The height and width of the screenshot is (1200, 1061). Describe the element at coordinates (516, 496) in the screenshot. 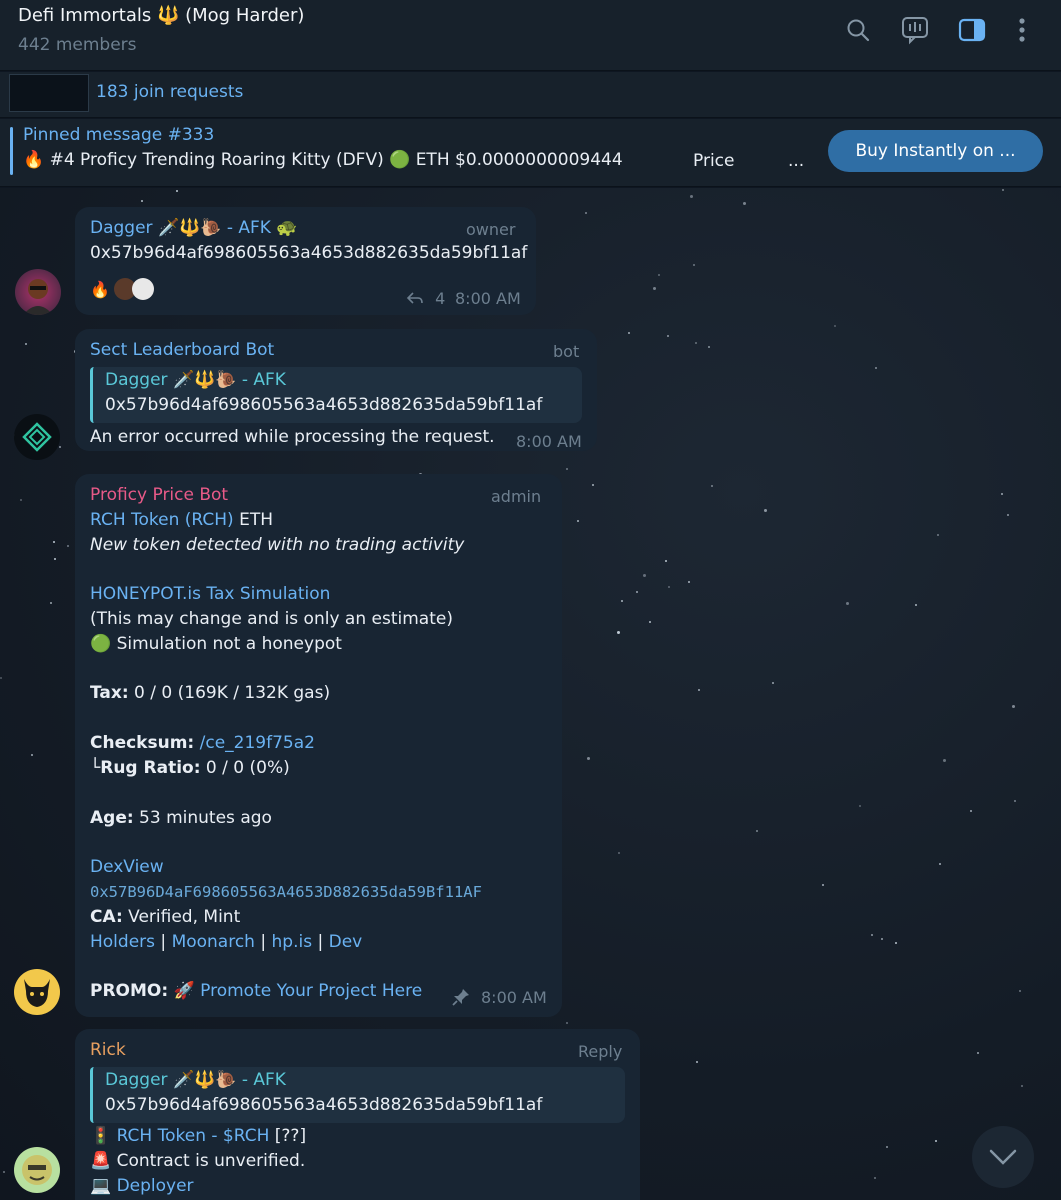

I see `sender-role: admin` at that location.